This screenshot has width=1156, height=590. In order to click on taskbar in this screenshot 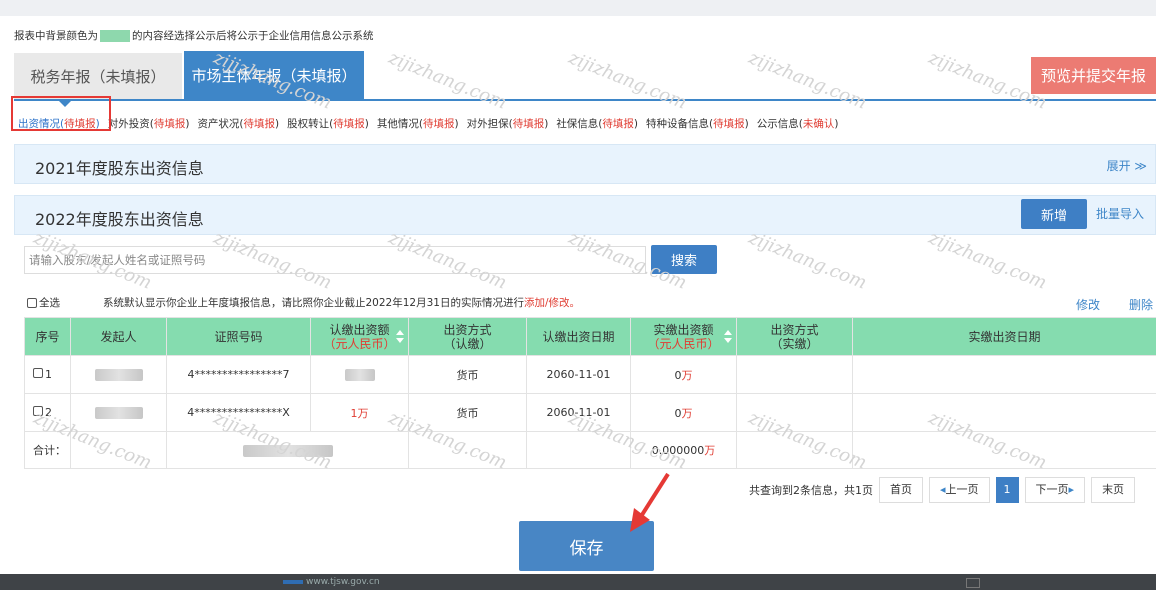, I will do `click(578, 582)`.